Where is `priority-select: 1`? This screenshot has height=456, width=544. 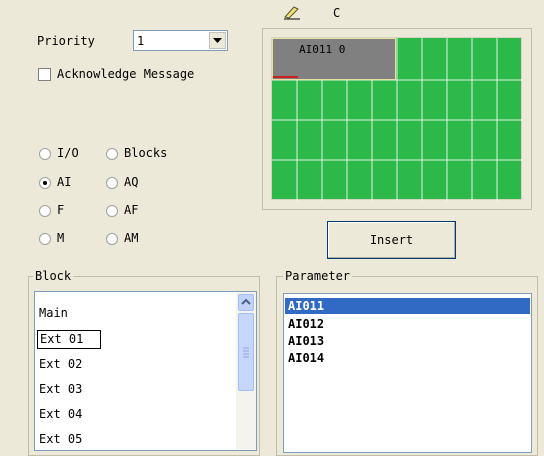
priority-select: 1 is located at coordinates (180, 40).